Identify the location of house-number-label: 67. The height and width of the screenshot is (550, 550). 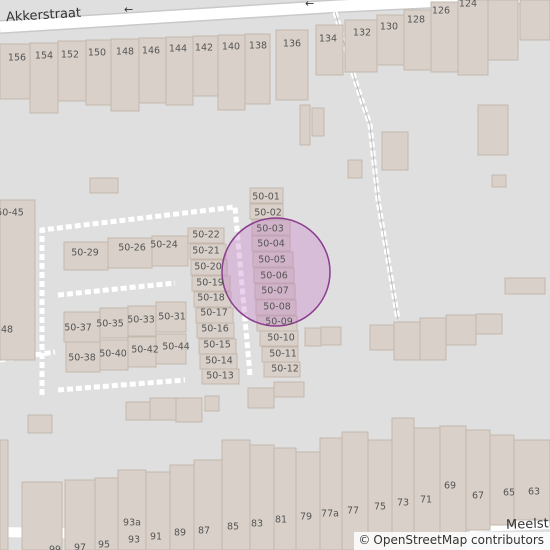
(478, 496).